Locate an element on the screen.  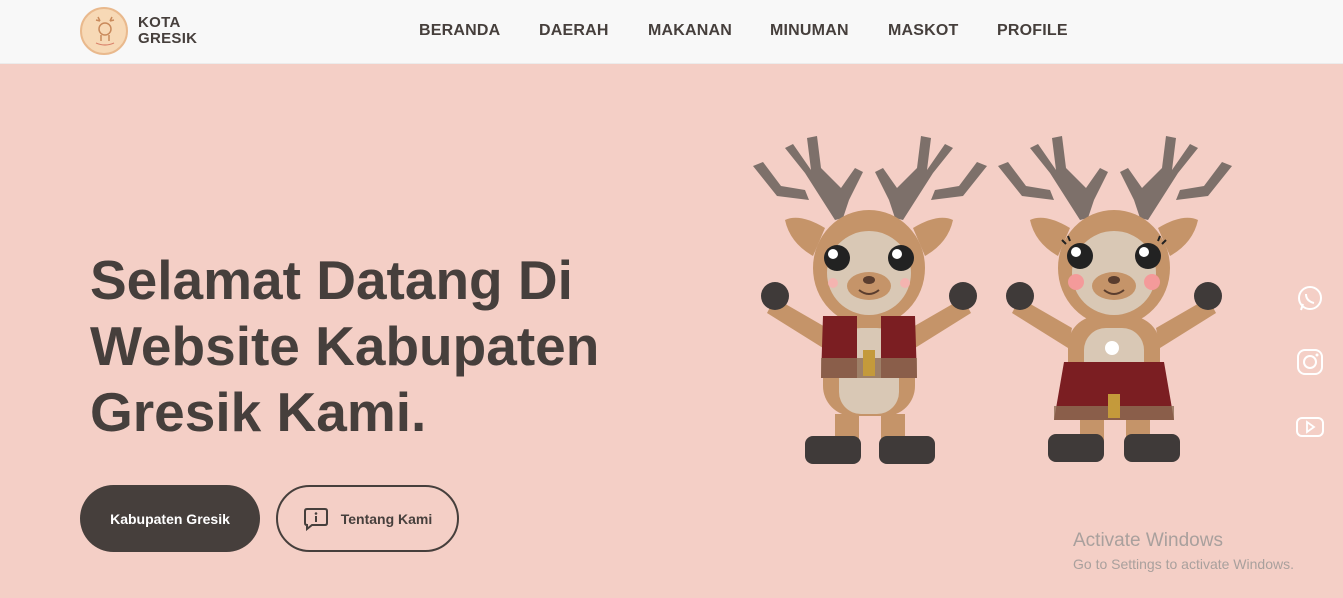
tentang-kami-button: Tentang Kami is located at coordinates (367, 518).